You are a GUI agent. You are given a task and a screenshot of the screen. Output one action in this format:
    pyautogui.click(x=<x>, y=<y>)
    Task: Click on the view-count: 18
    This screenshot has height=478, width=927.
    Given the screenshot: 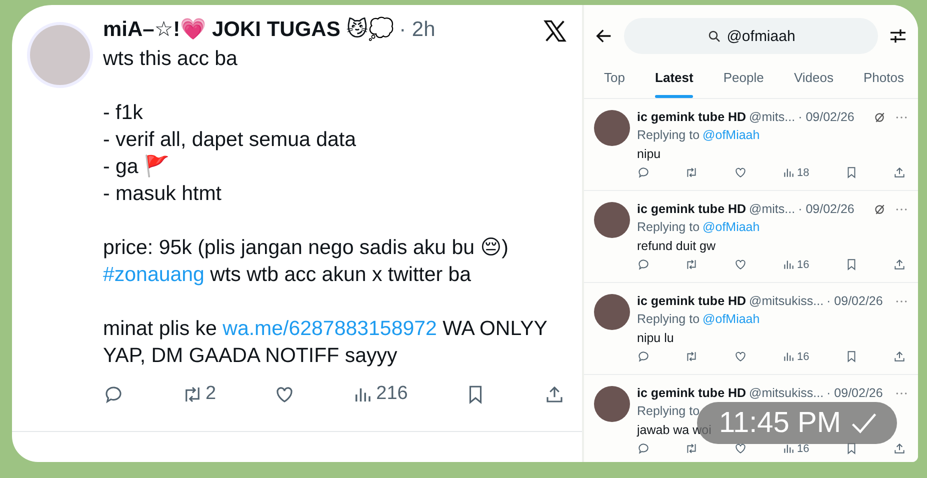 What is the action you would take?
    pyautogui.click(x=803, y=172)
    